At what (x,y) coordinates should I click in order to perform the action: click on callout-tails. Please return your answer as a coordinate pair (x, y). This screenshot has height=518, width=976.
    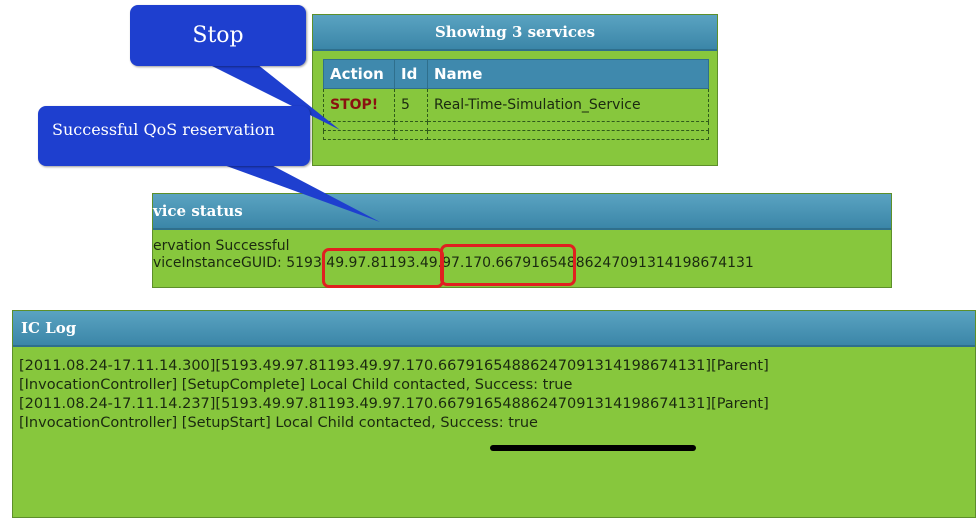
    Looking at the image, I should click on (290, 141).